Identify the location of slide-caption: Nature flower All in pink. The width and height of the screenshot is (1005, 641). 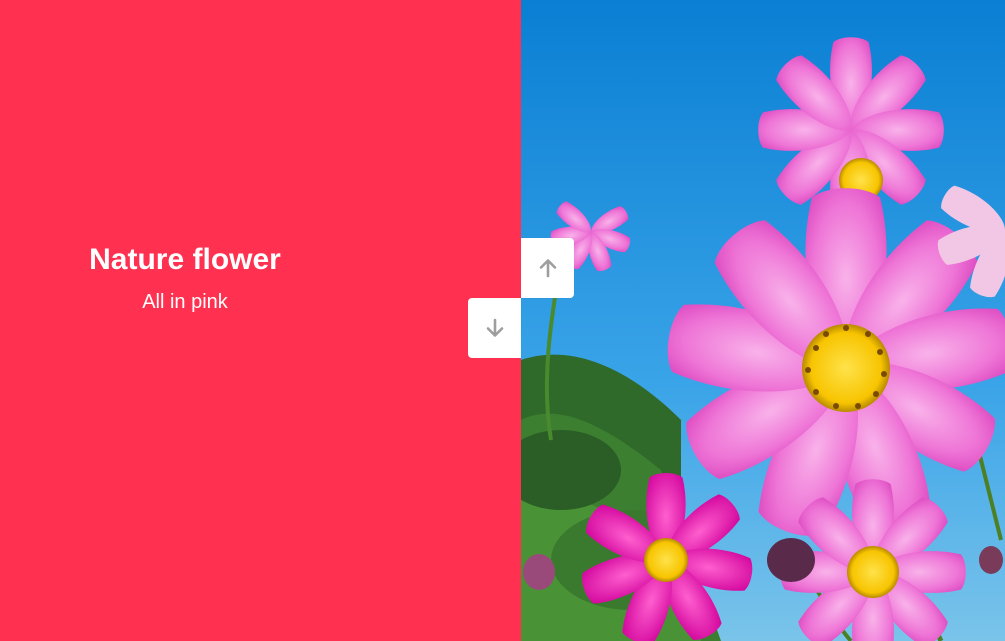
(185, 278).